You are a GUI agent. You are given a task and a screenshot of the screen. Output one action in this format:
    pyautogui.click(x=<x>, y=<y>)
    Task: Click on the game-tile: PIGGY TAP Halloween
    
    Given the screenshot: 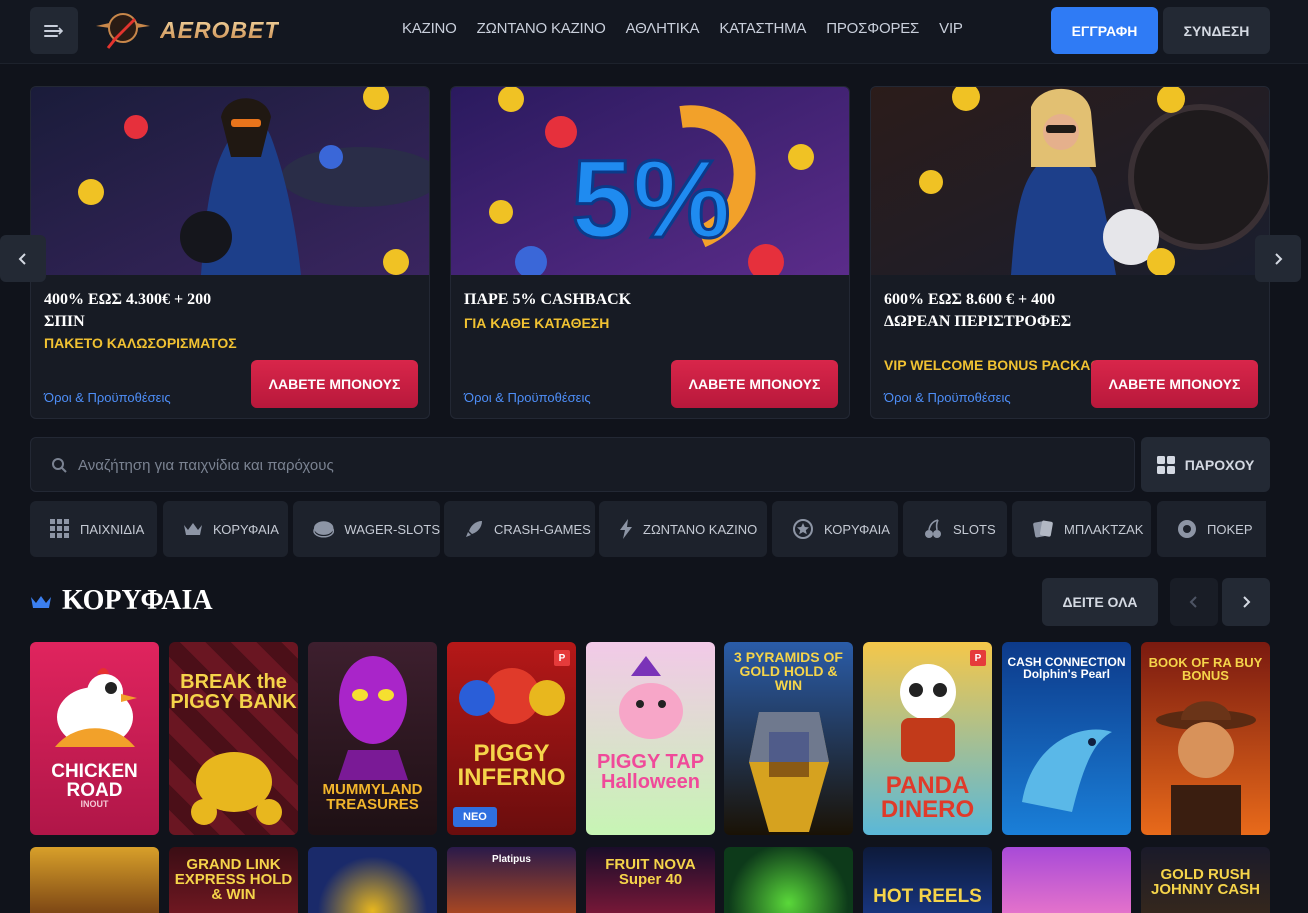 What is the action you would take?
    pyautogui.click(x=650, y=738)
    